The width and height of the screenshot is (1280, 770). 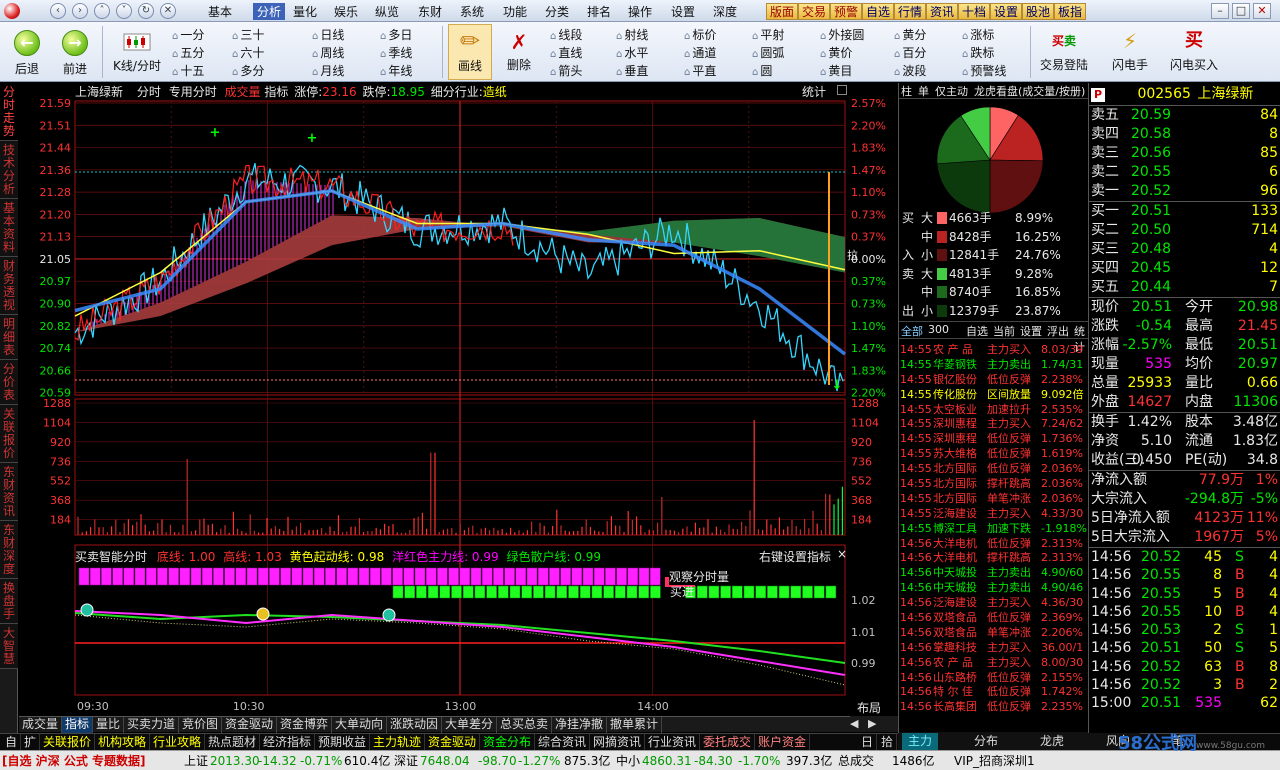 I want to click on quick-button-0: 版面, so click(x=782, y=11).